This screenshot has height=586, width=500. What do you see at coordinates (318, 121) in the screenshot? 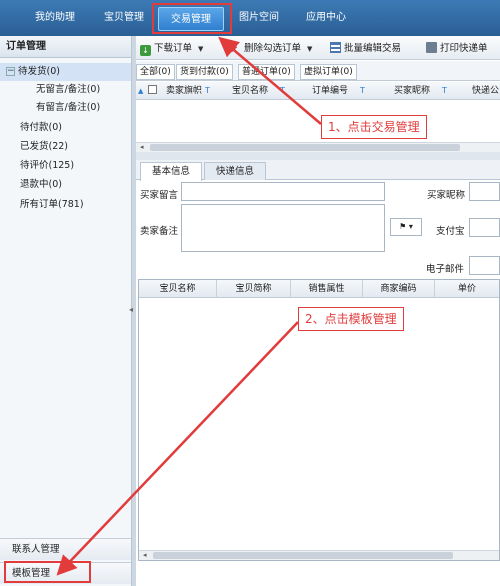
I see `order-grid-body` at bounding box center [318, 121].